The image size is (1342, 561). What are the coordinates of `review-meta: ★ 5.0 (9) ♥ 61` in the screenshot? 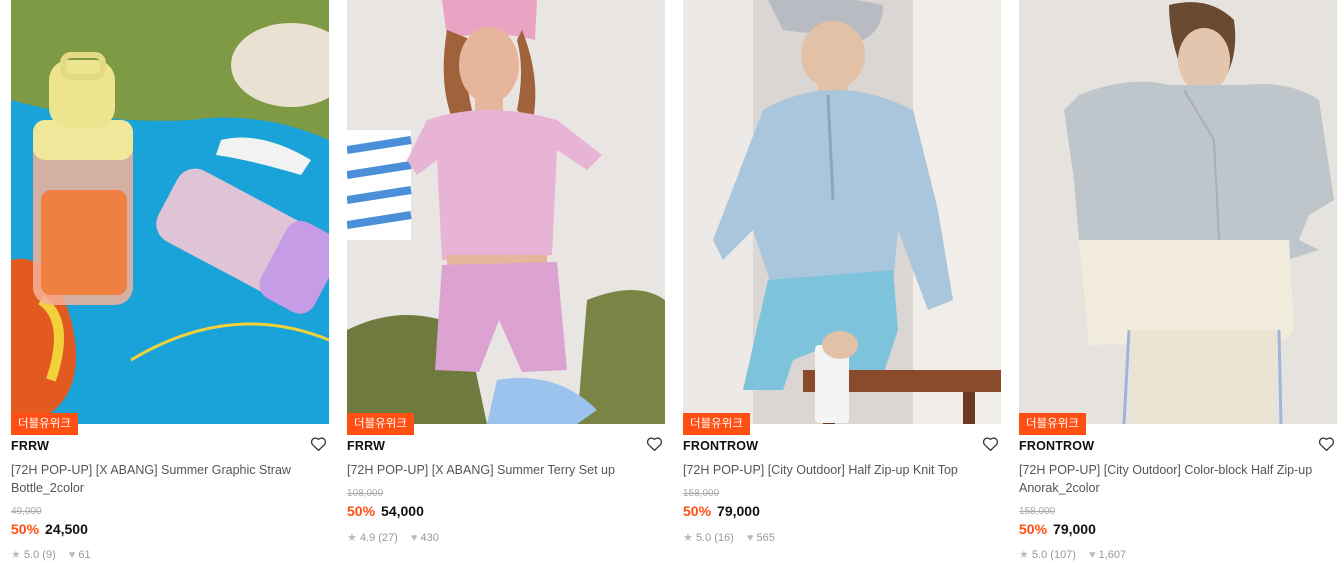 It's located at (51, 554).